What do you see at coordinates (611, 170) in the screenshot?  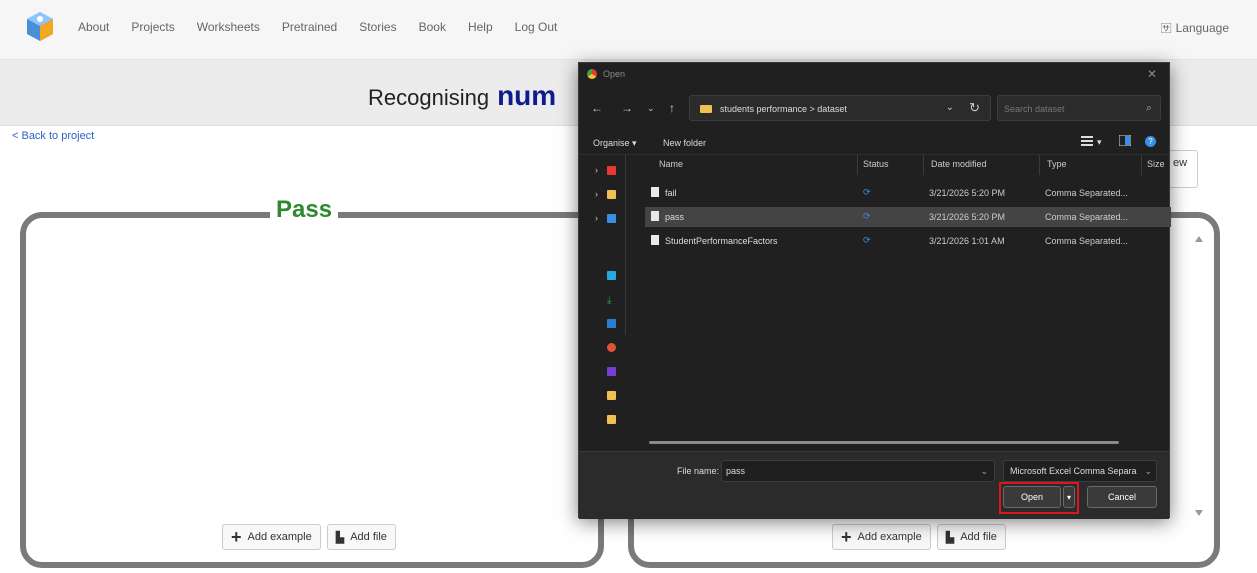 I see `home-icon` at bounding box center [611, 170].